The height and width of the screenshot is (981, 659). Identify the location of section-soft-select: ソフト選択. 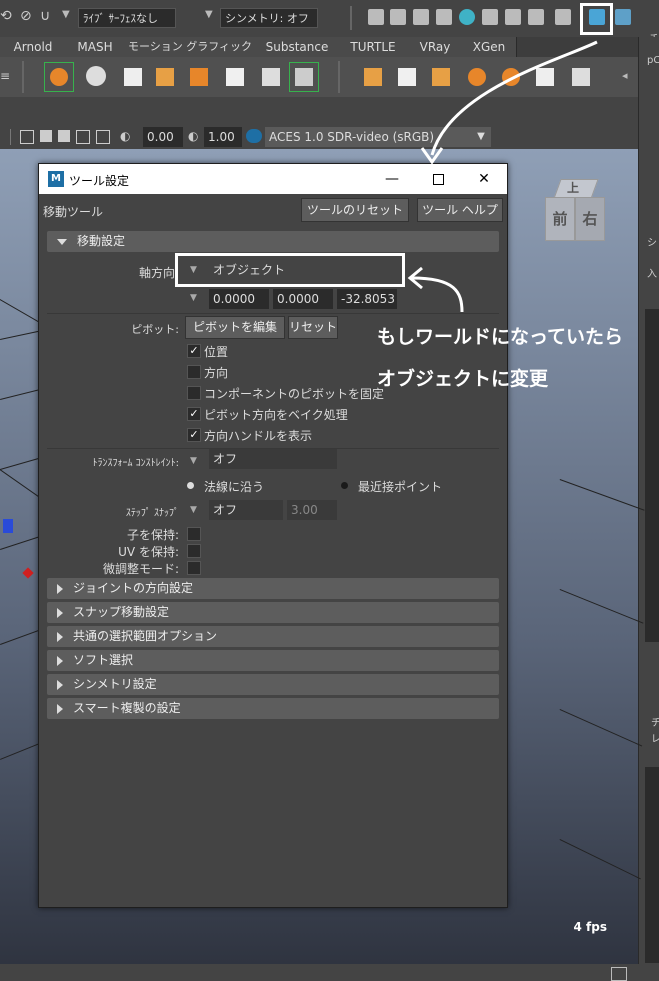
(273, 660).